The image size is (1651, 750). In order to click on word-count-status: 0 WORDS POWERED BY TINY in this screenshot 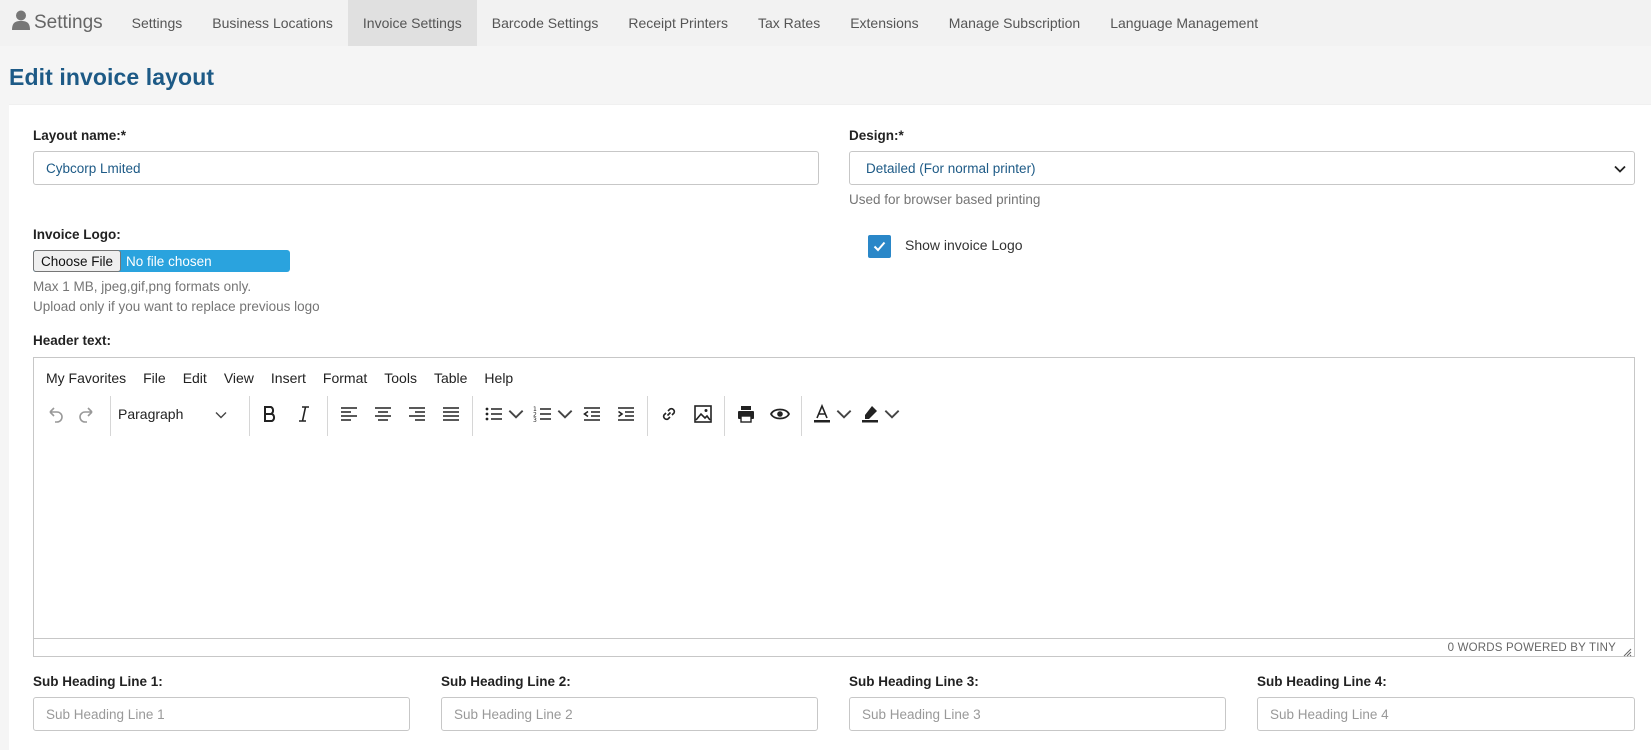, I will do `click(1531, 647)`.